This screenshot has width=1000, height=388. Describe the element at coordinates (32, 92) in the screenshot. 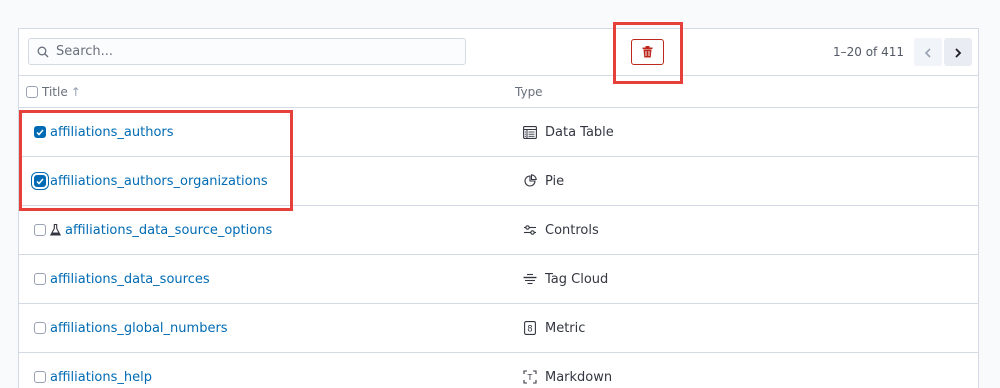

I see `select-all-checkbox` at that location.